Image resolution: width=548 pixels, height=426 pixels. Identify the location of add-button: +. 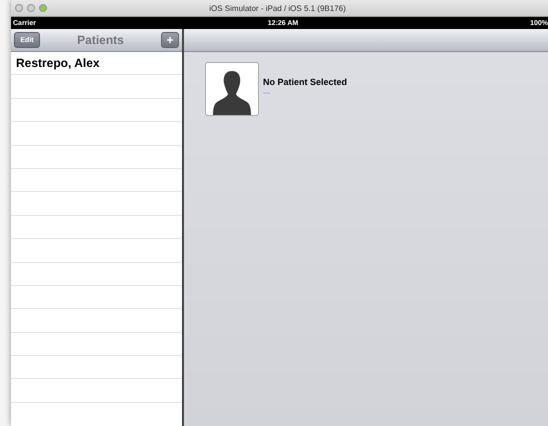
(170, 40).